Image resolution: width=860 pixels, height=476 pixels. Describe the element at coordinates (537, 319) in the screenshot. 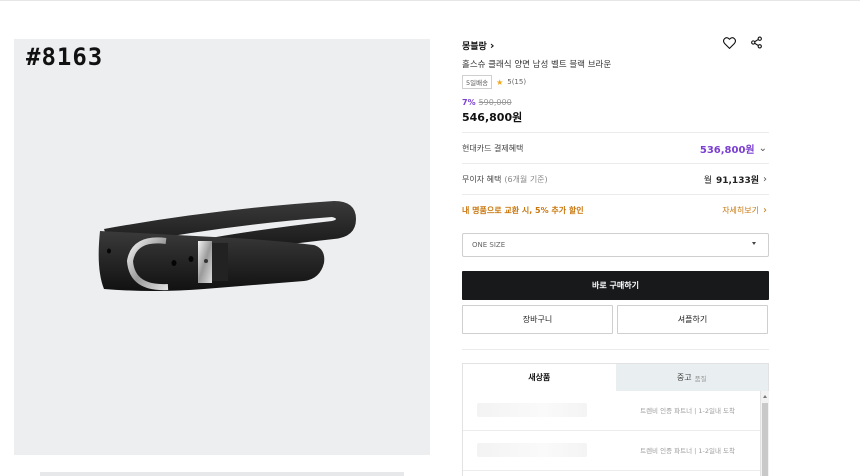

I see `cart-button: 장바구니` at that location.